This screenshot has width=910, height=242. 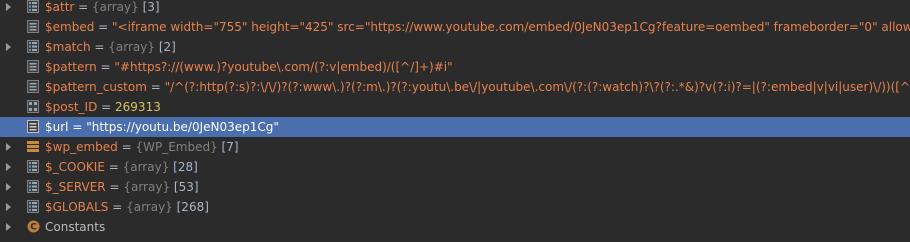 I want to click on svg-text: C, so click(x=33, y=228).